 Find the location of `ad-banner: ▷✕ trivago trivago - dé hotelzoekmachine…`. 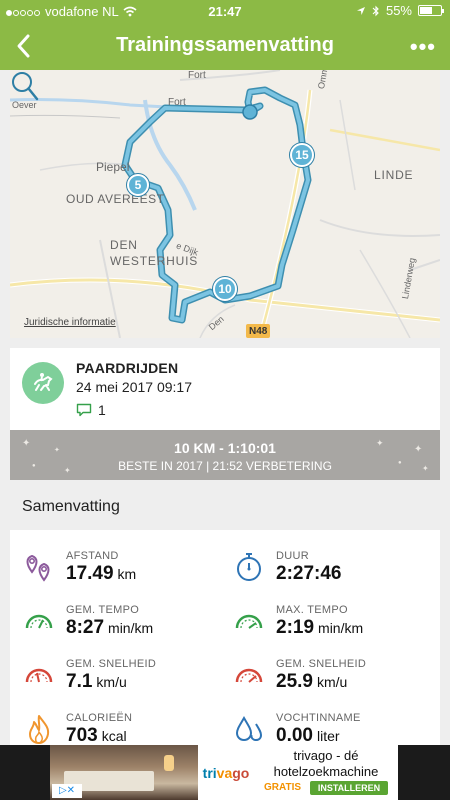

ad-banner: ▷✕ trivago trivago - dé hotelzoekmachine… is located at coordinates (225, 772).